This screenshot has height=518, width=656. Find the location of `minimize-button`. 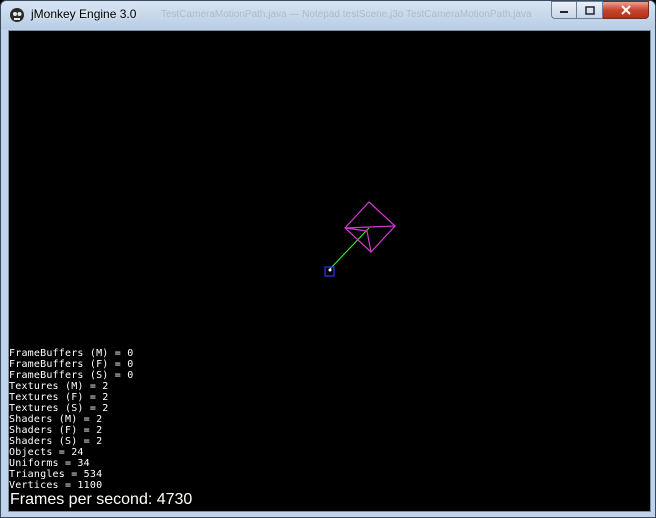

minimize-button is located at coordinates (564, 10).